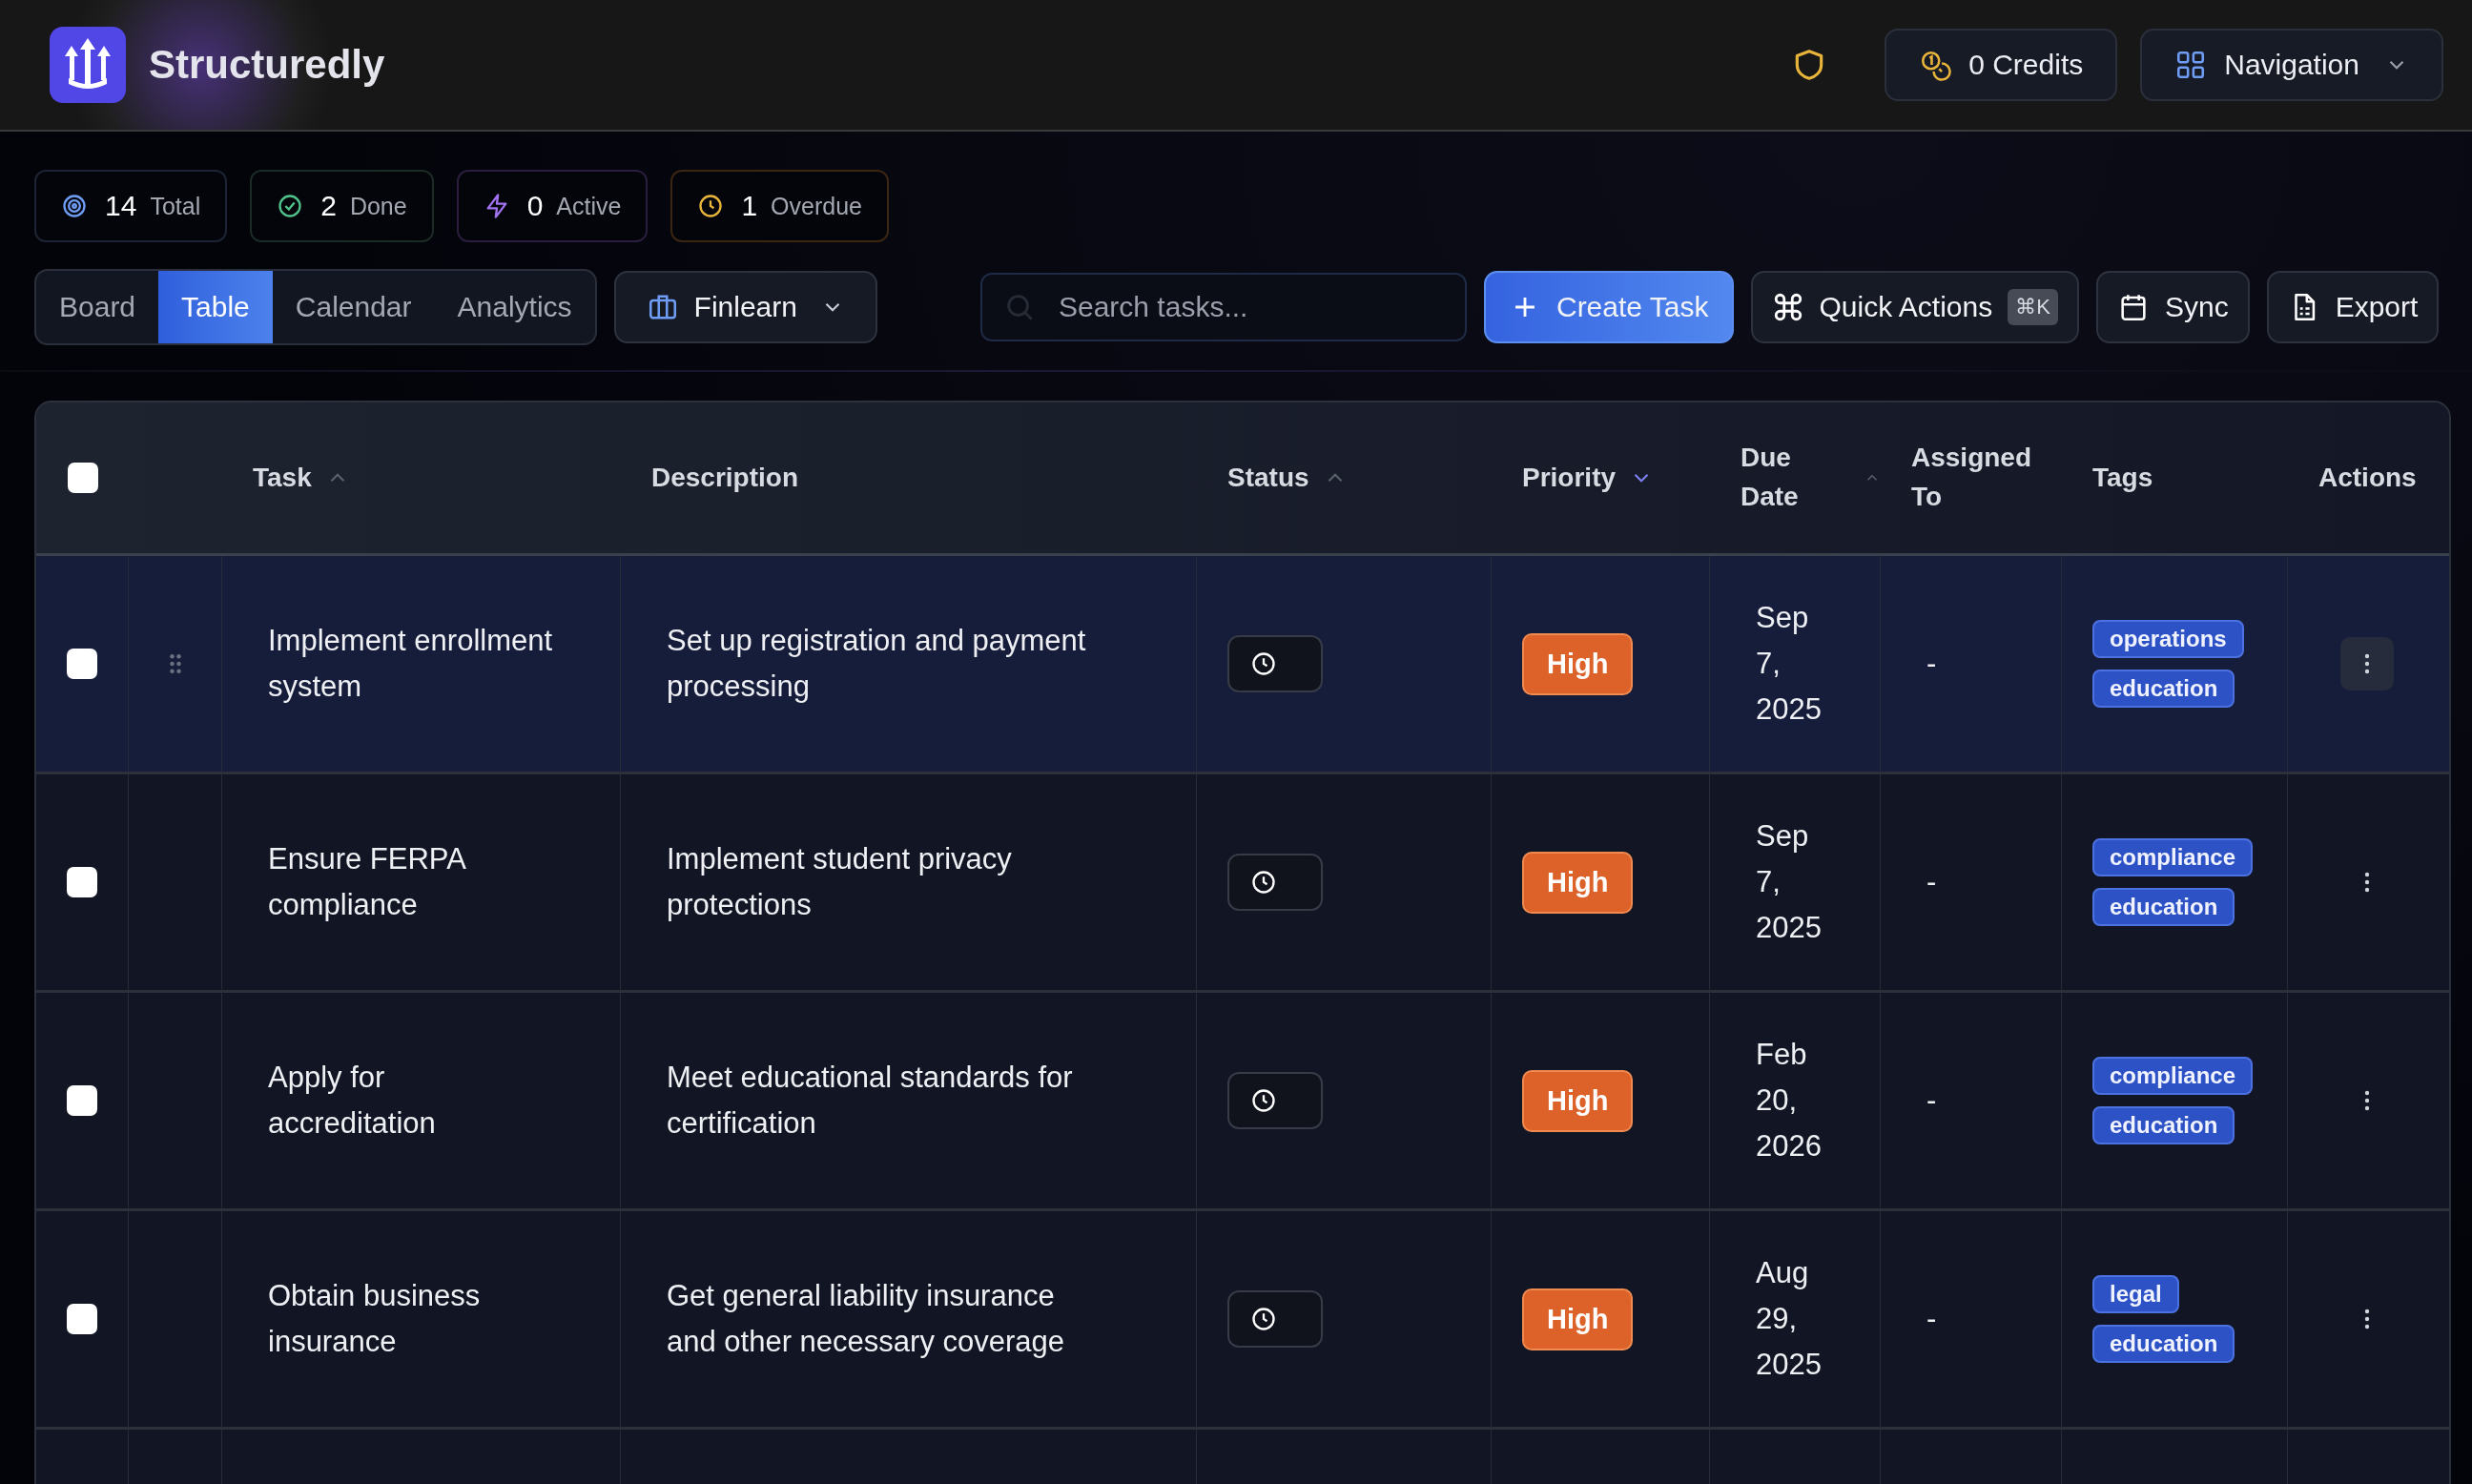  I want to click on task-description: Get general liability insurance and other necessary coverage, so click(866, 1318).